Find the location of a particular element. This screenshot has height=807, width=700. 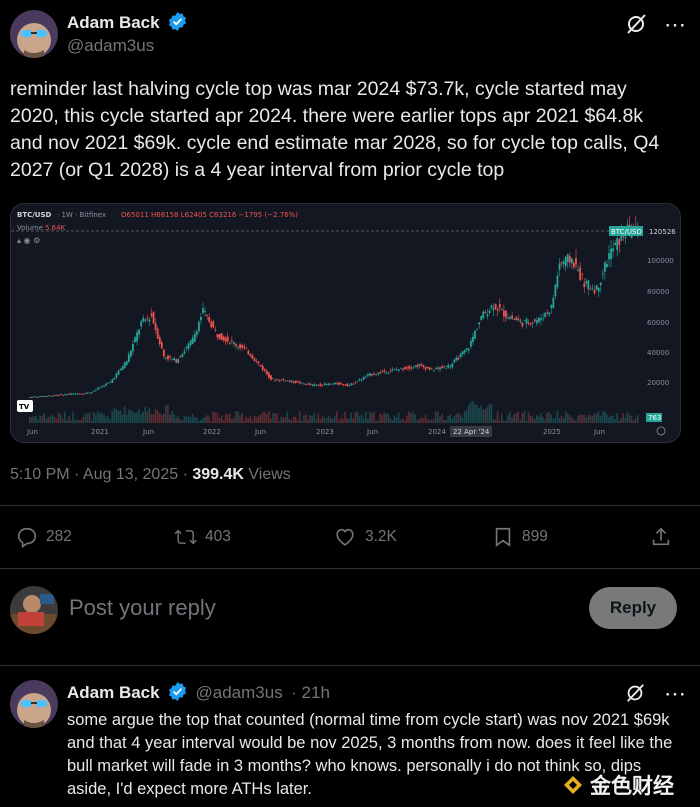

like-button: 3.2K is located at coordinates (365, 537).